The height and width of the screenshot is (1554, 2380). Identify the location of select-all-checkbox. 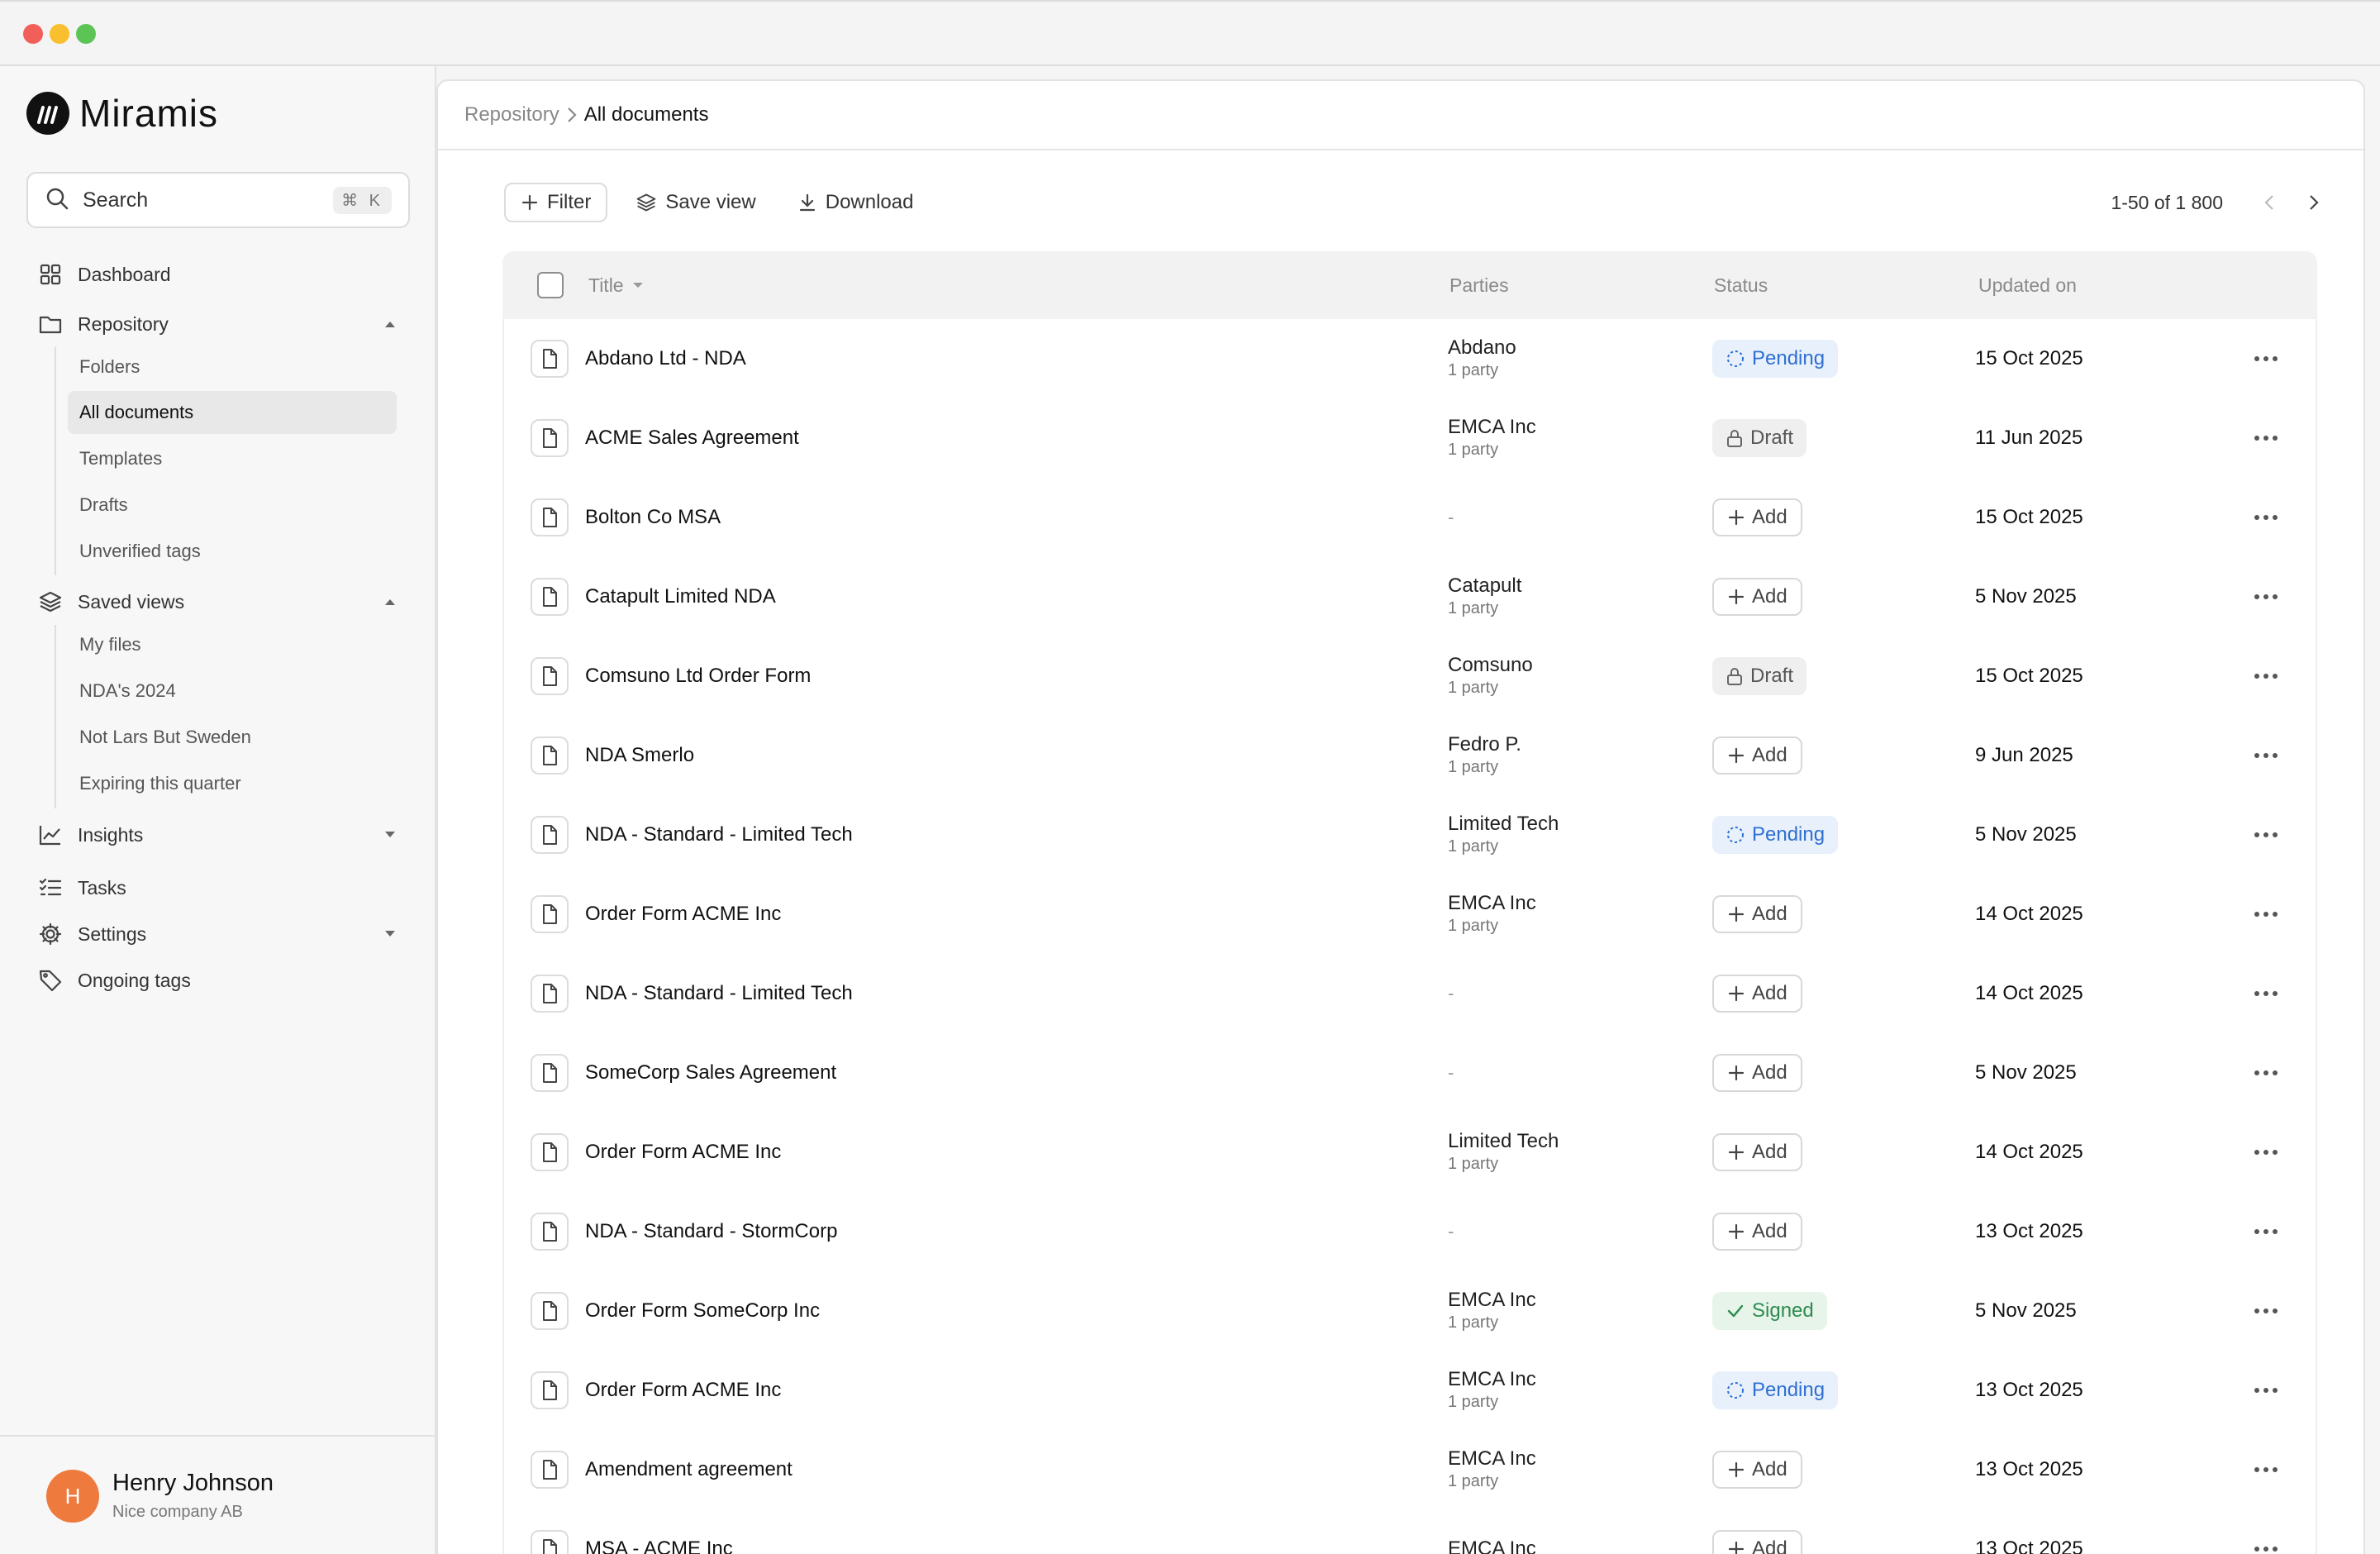
(550, 285).